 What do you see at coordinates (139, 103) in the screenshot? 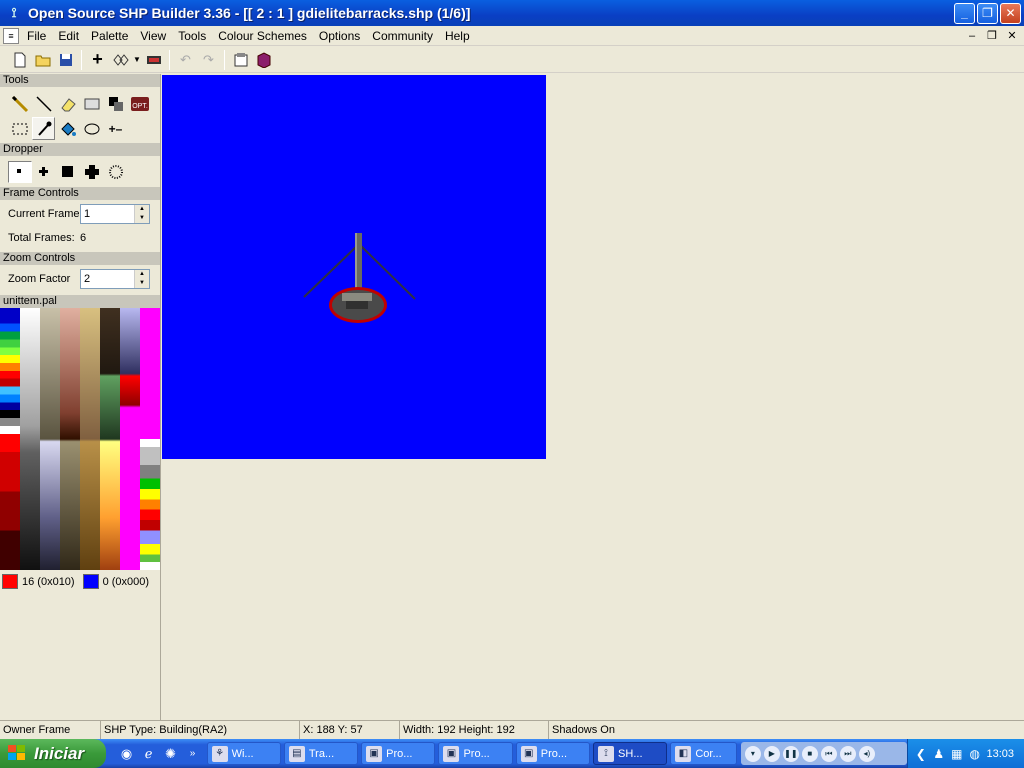
I see `options-tool-icon: OPT.` at bounding box center [139, 103].